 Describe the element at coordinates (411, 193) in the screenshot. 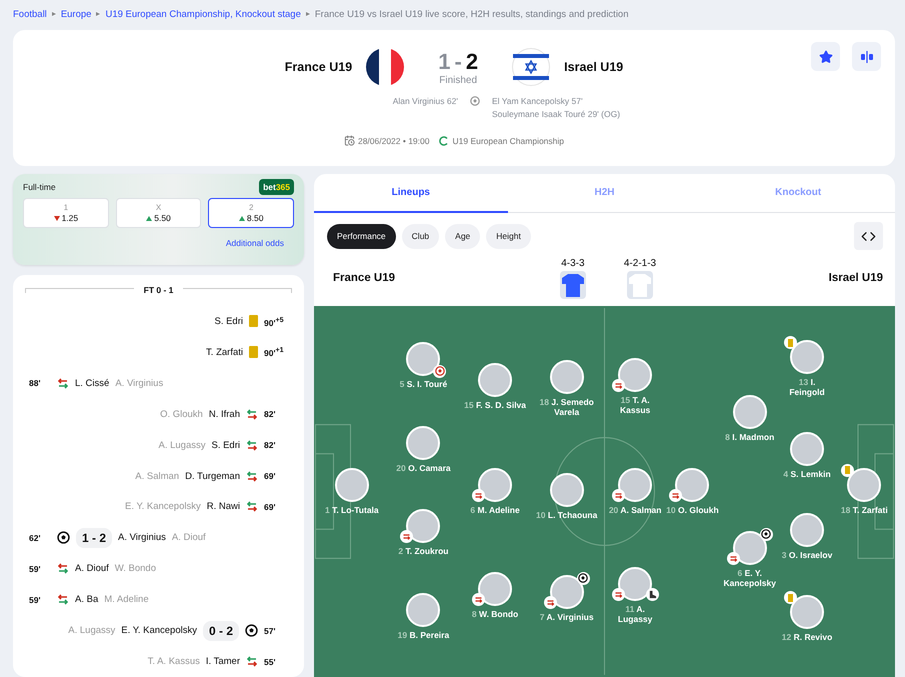

I see `tab: Lineups` at that location.